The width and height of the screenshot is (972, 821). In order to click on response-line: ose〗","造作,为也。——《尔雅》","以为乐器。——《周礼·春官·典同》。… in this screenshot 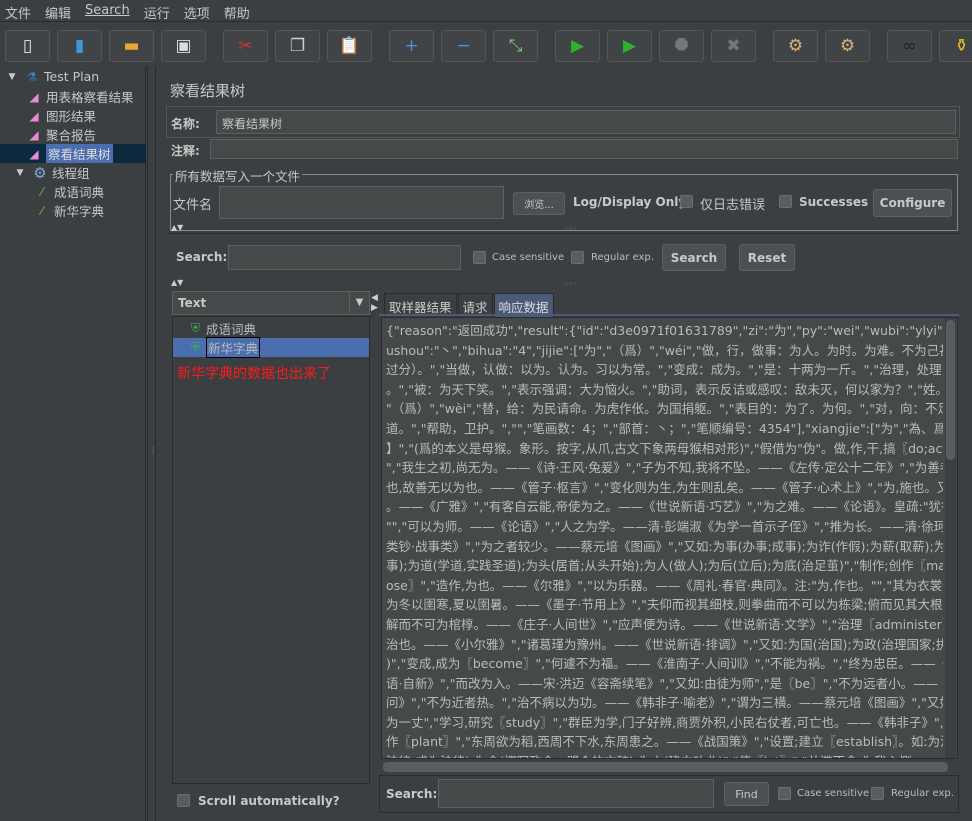, I will do `click(664, 585)`.